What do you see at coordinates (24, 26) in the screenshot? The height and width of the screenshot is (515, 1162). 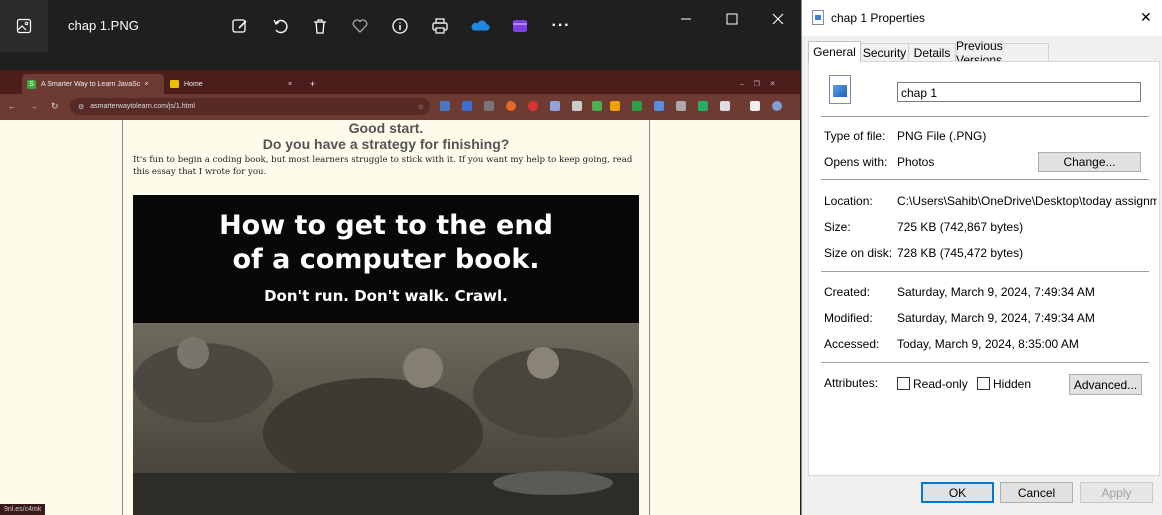 I see `photos-app-icon` at bounding box center [24, 26].